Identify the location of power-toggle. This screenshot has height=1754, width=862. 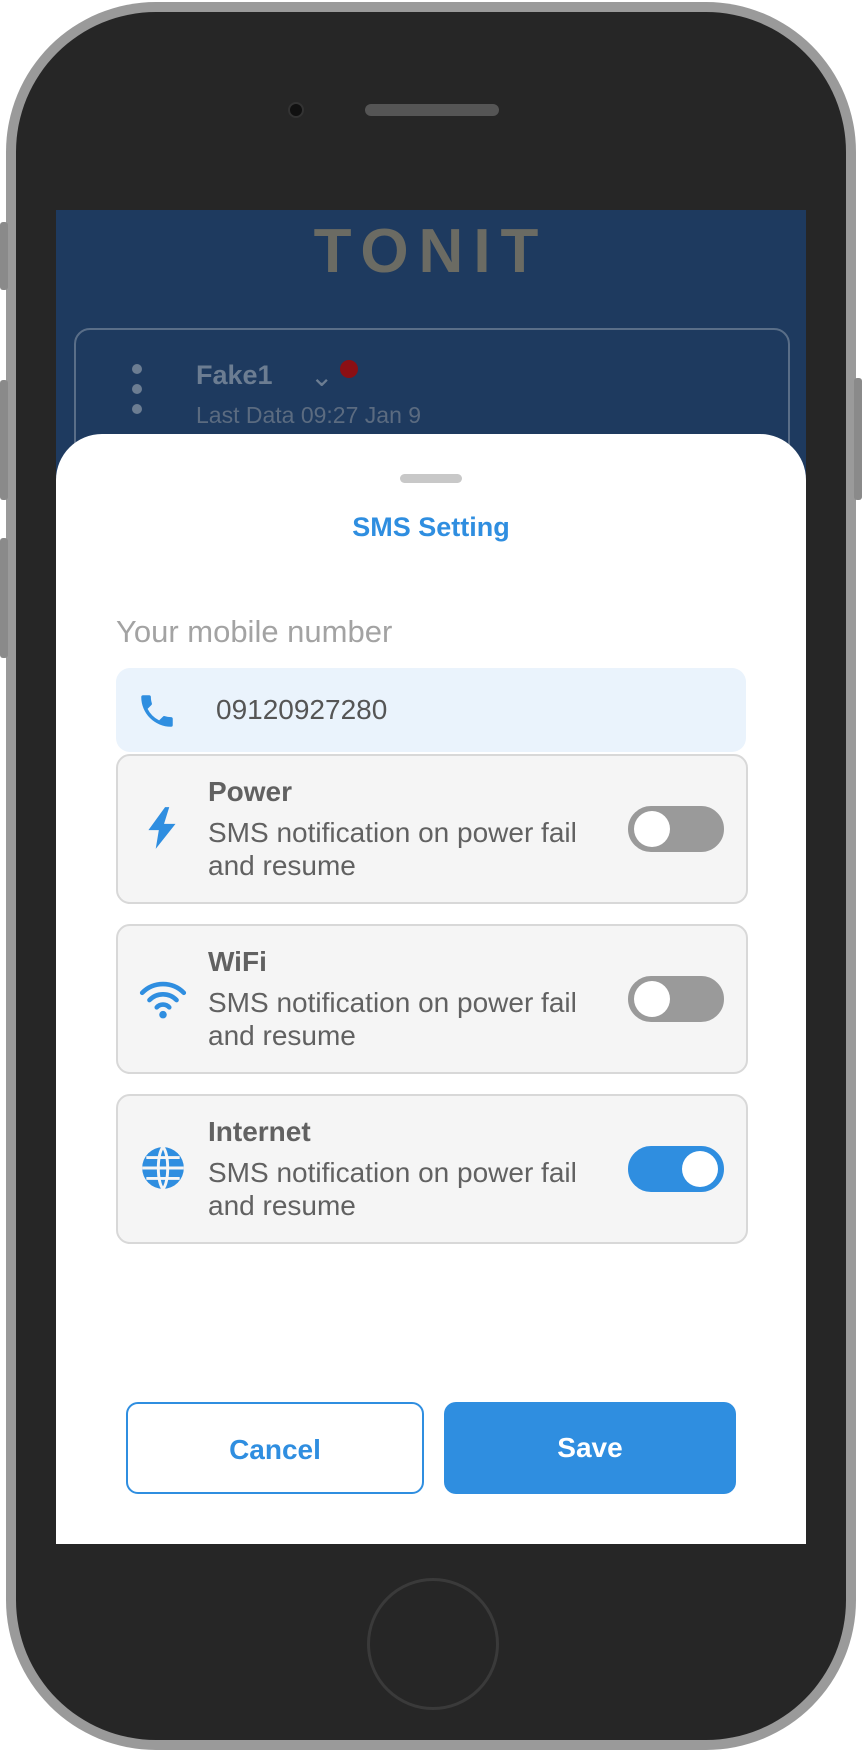
(676, 829).